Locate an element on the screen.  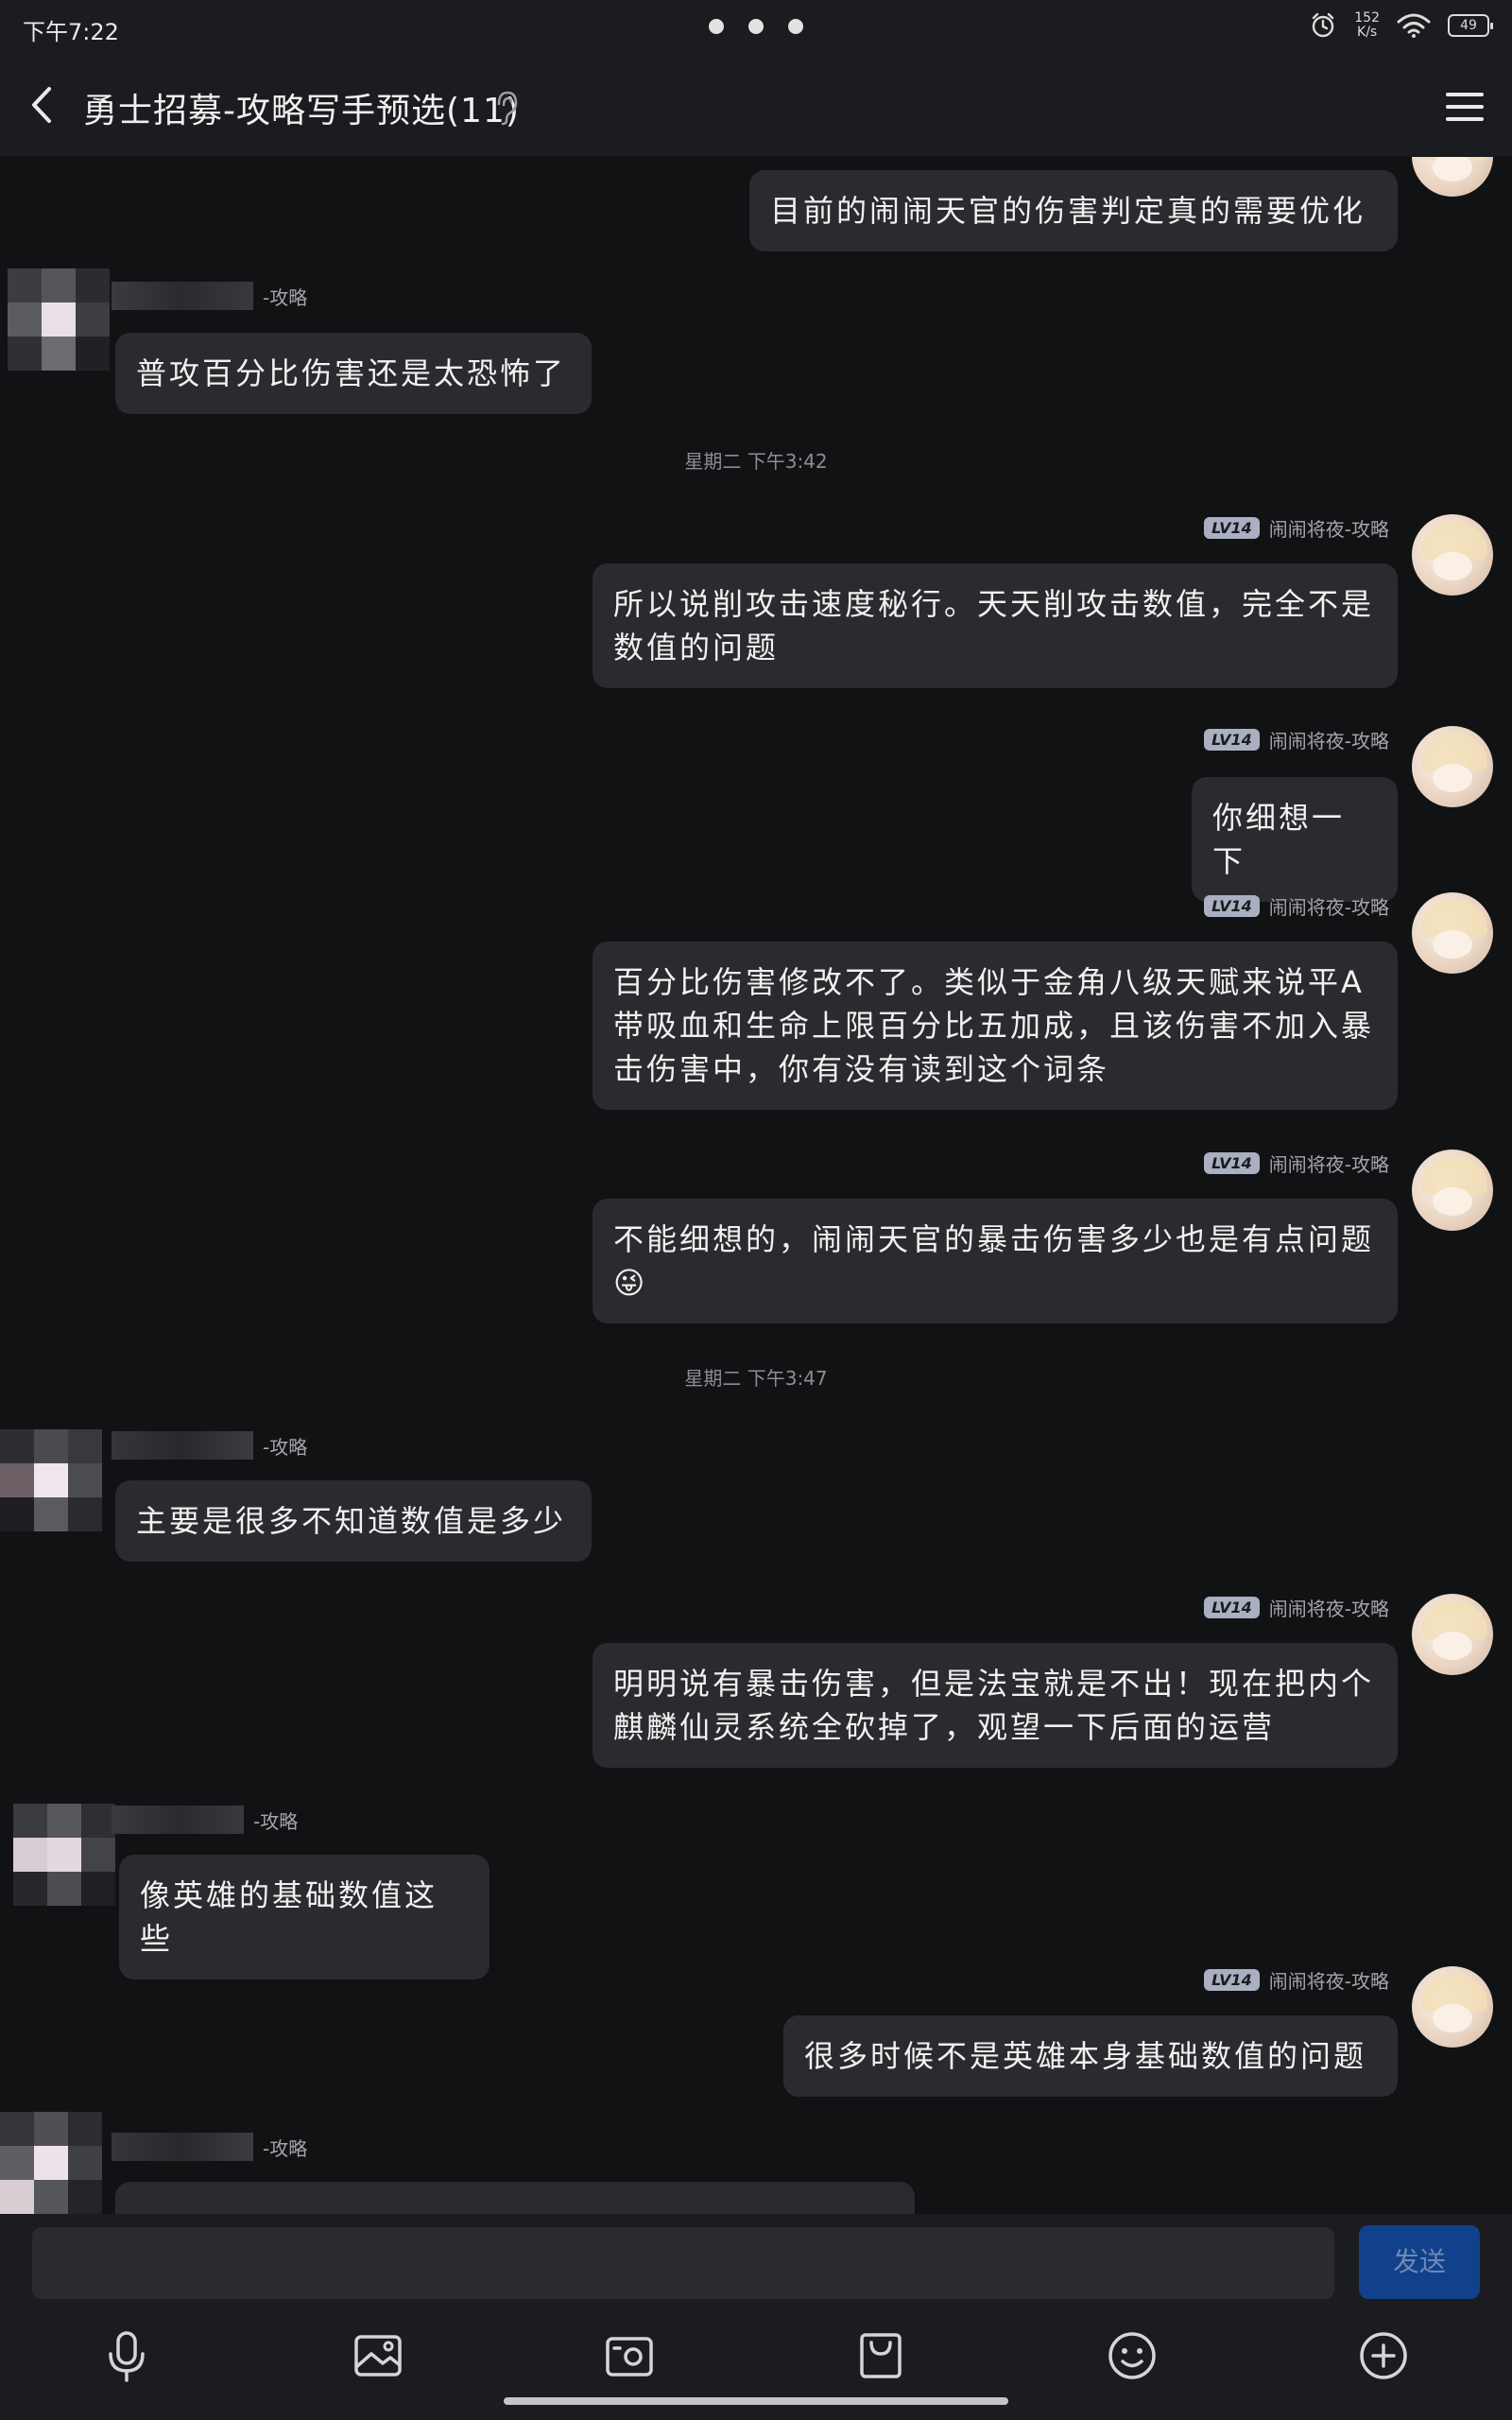
composer-toolbar is located at coordinates (756, 2363).